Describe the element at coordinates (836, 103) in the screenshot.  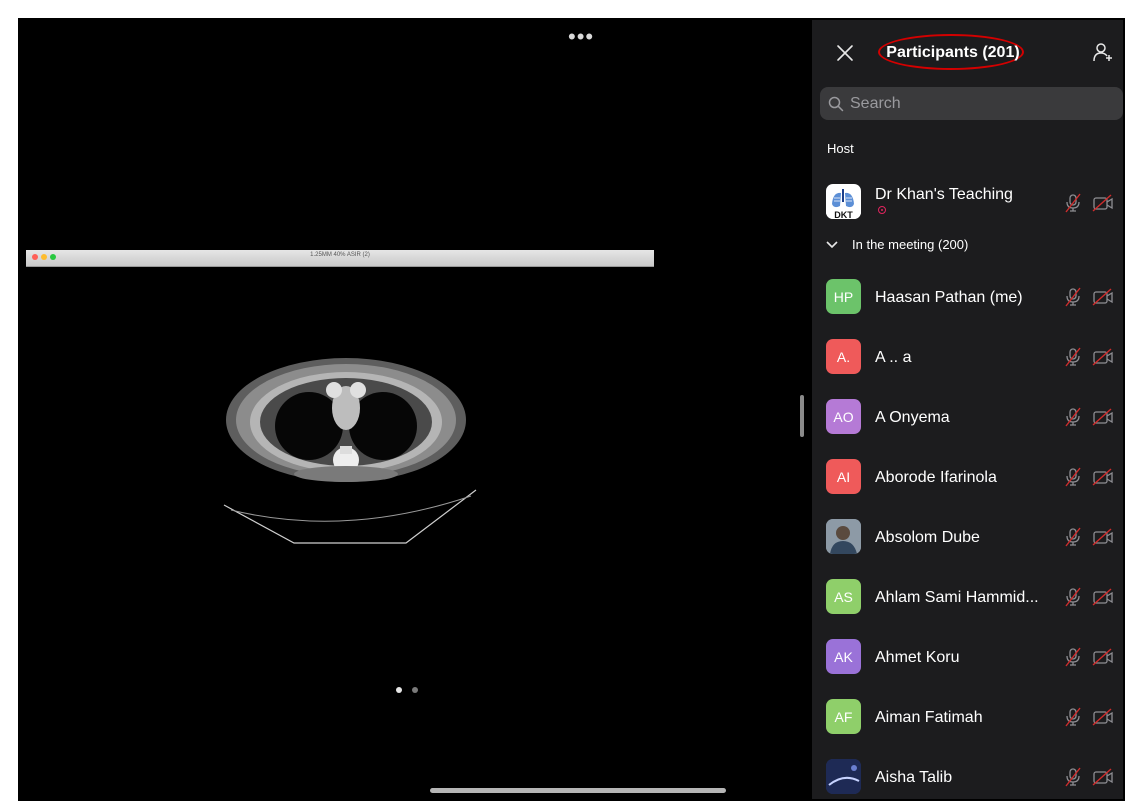
I see `search-icon` at that location.